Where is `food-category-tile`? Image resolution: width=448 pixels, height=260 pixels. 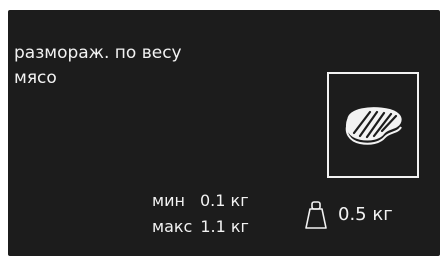 food-category-tile is located at coordinates (373, 125).